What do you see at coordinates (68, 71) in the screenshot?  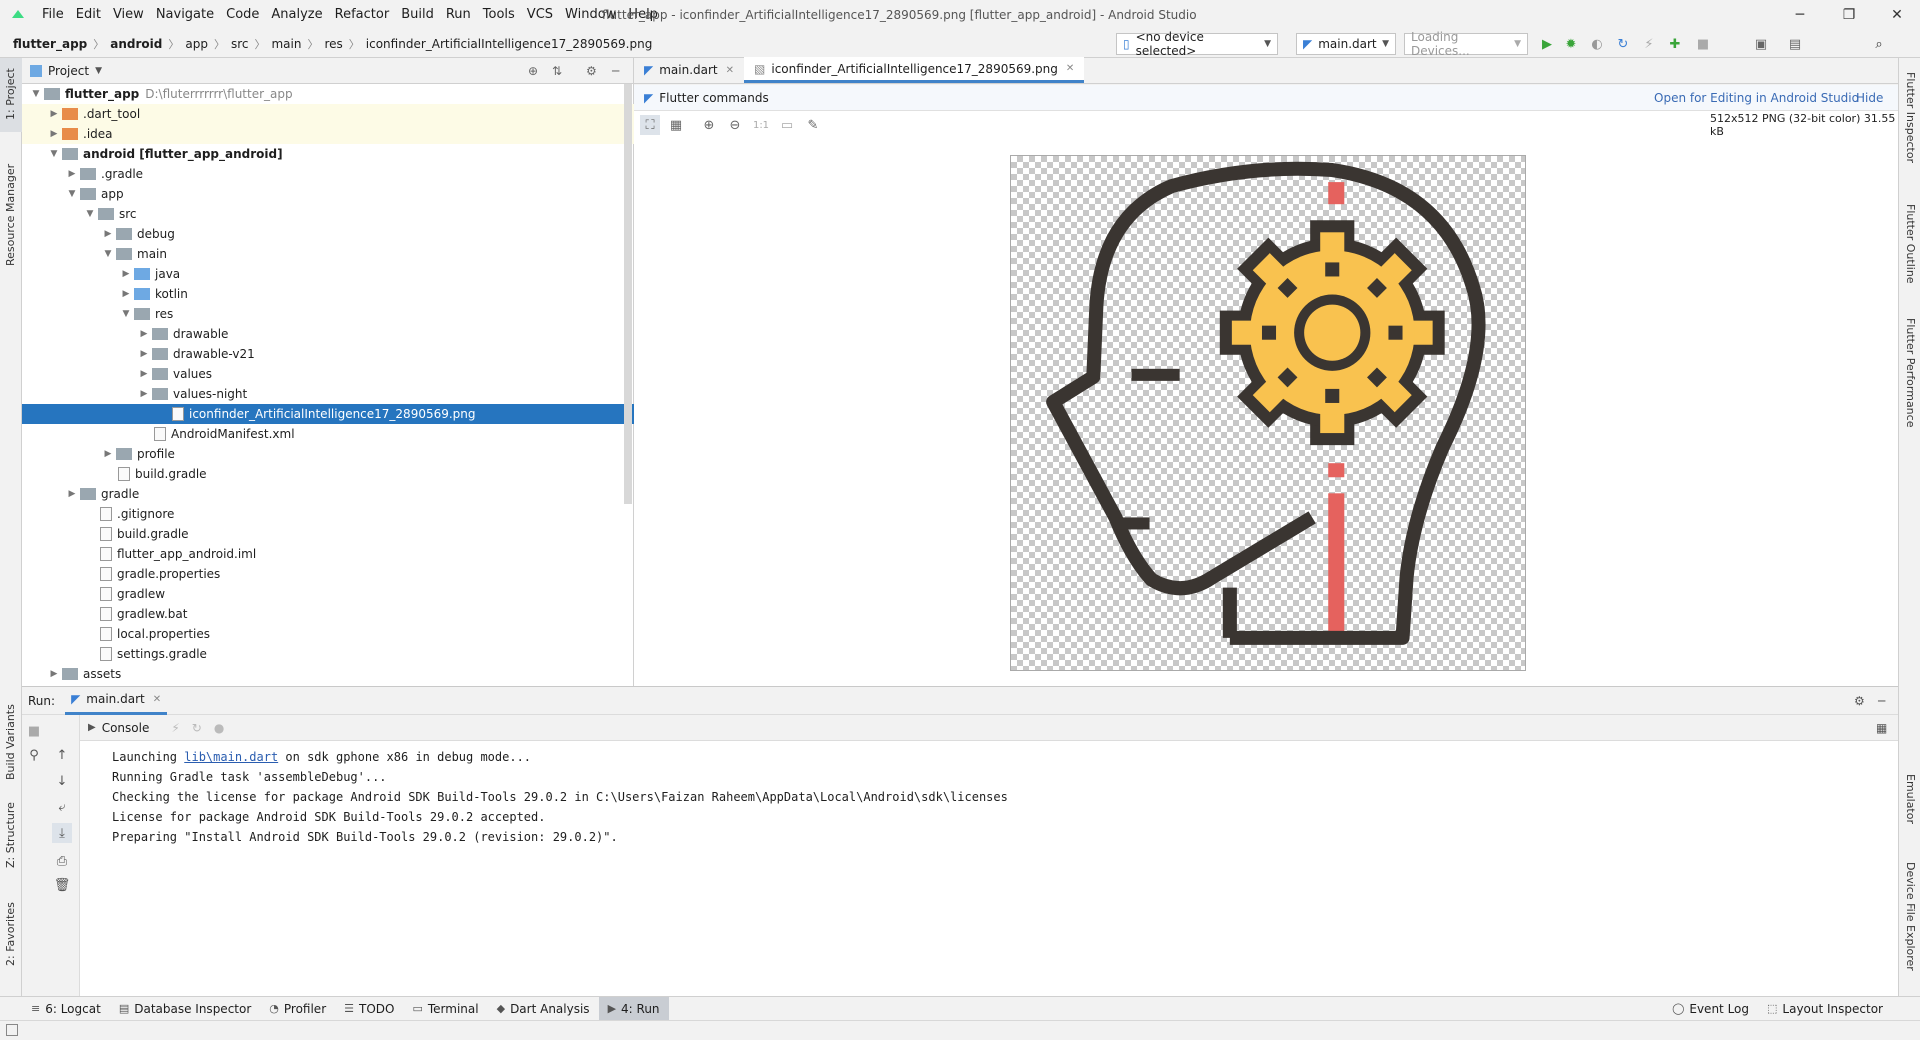 I see `project-view-selector: Project` at bounding box center [68, 71].